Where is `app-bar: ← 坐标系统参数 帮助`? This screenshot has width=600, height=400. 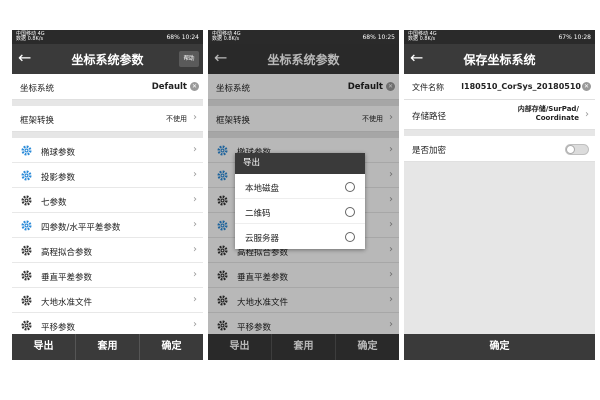 app-bar: ← 坐标系统参数 帮助 is located at coordinates (107, 59).